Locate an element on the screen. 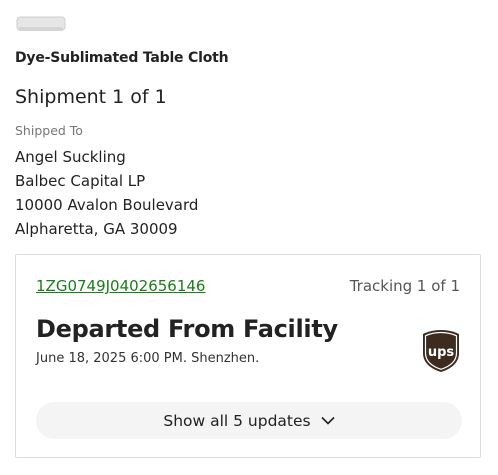  address-city-state-zip: Alpharetta, GA 30009 is located at coordinates (96, 229).